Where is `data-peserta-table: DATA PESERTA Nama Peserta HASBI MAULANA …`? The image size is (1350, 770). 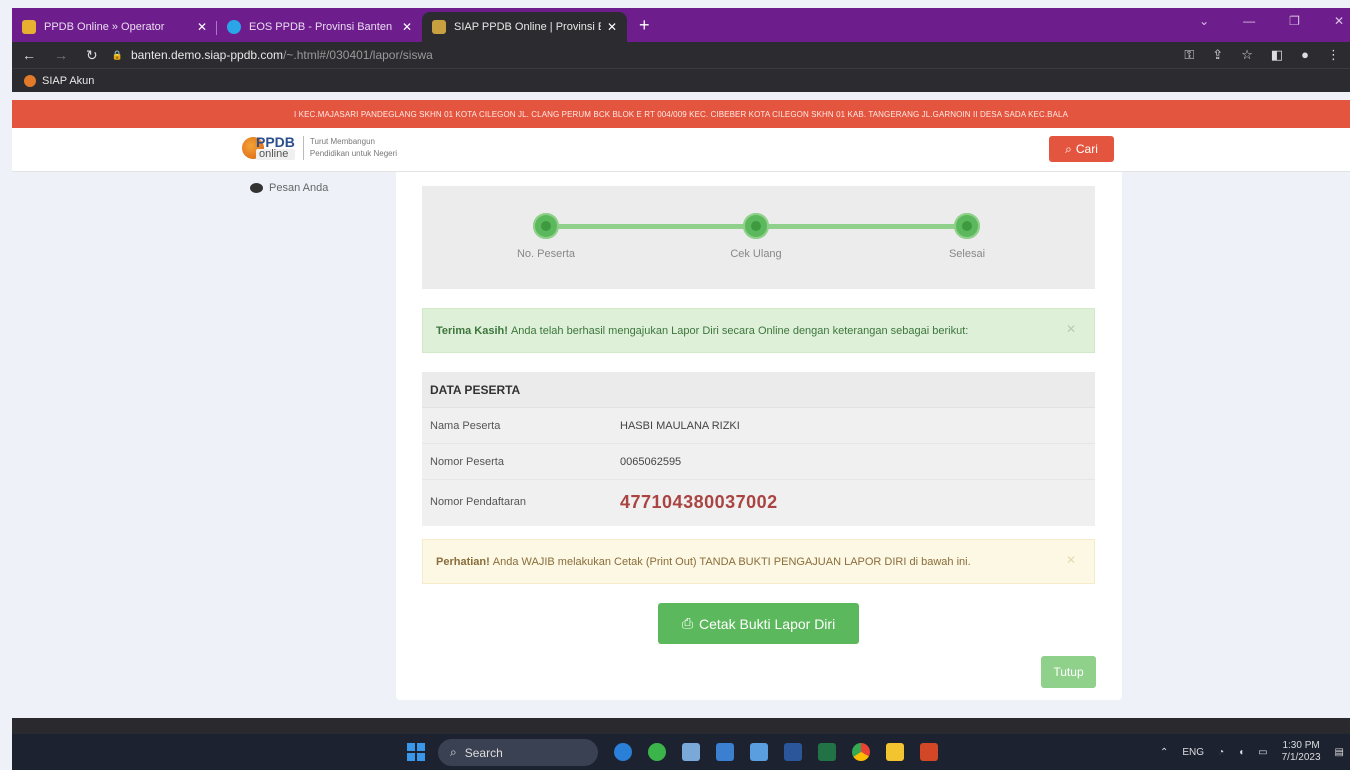 data-peserta-table: DATA PESERTA Nama Peserta HASBI MAULANA … is located at coordinates (758, 449).